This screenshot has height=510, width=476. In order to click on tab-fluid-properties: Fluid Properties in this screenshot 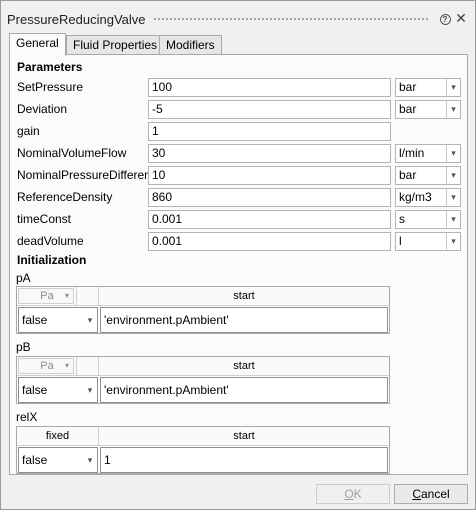, I will do `click(115, 45)`.